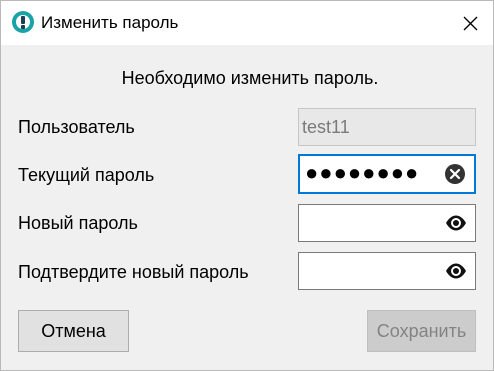  What do you see at coordinates (76, 127) in the screenshot?
I see `username-label: Пользователь` at bounding box center [76, 127].